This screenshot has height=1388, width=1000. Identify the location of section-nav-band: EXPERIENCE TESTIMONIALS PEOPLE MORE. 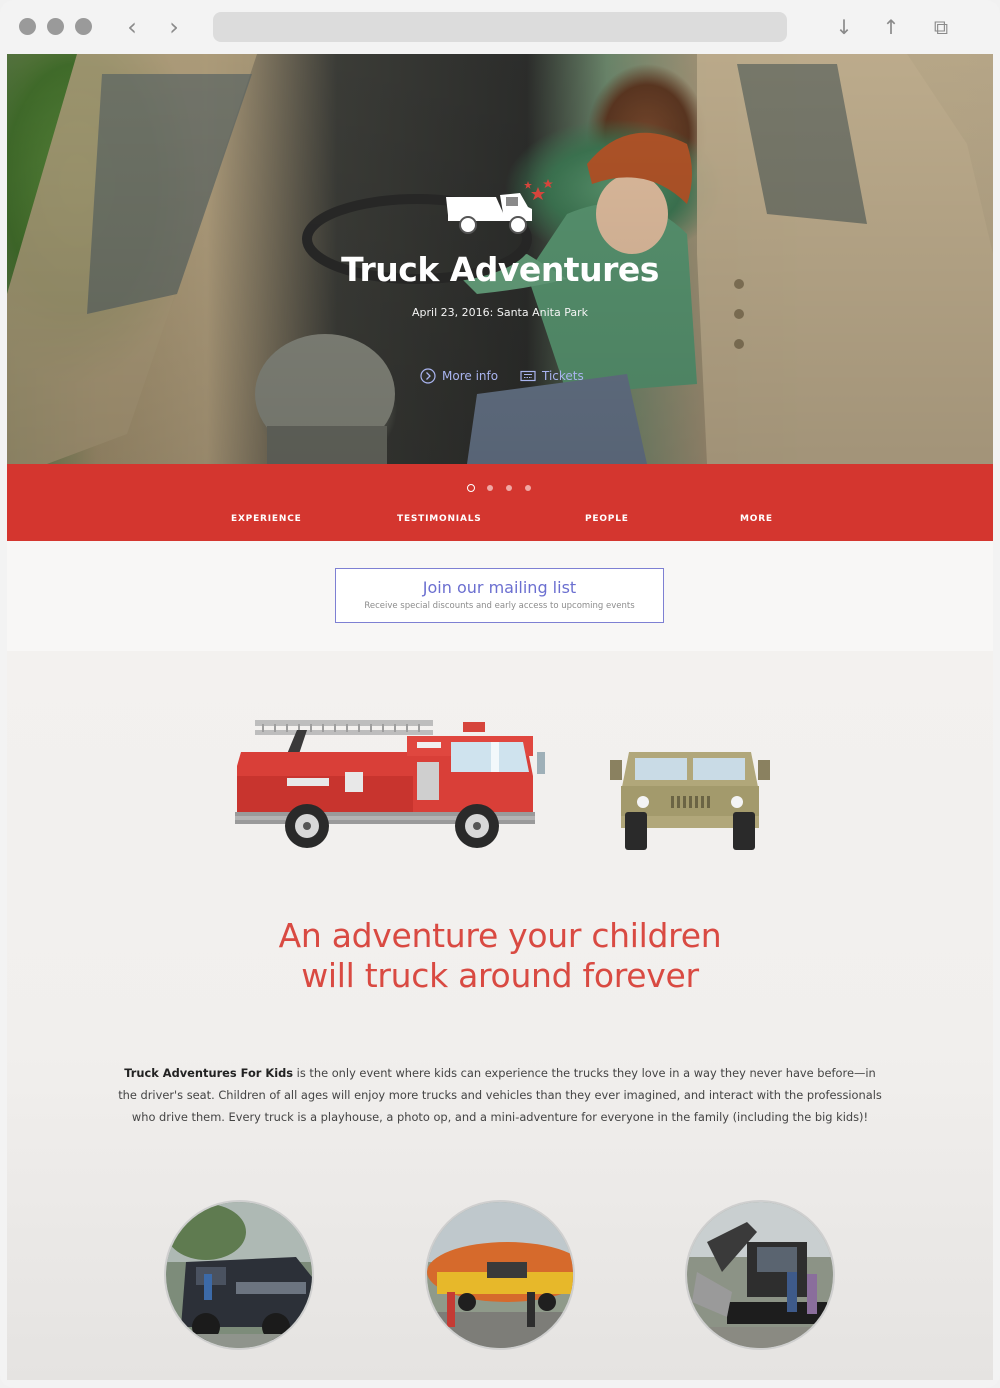
(500, 502).